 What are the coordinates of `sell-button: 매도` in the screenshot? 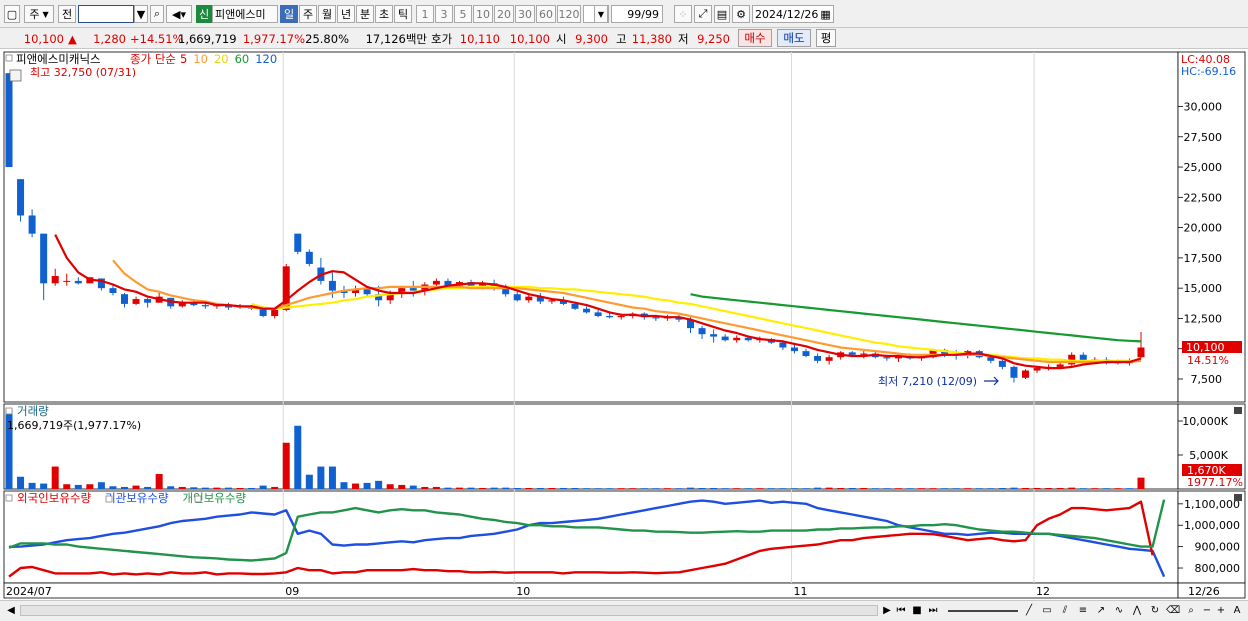 It's located at (794, 38).